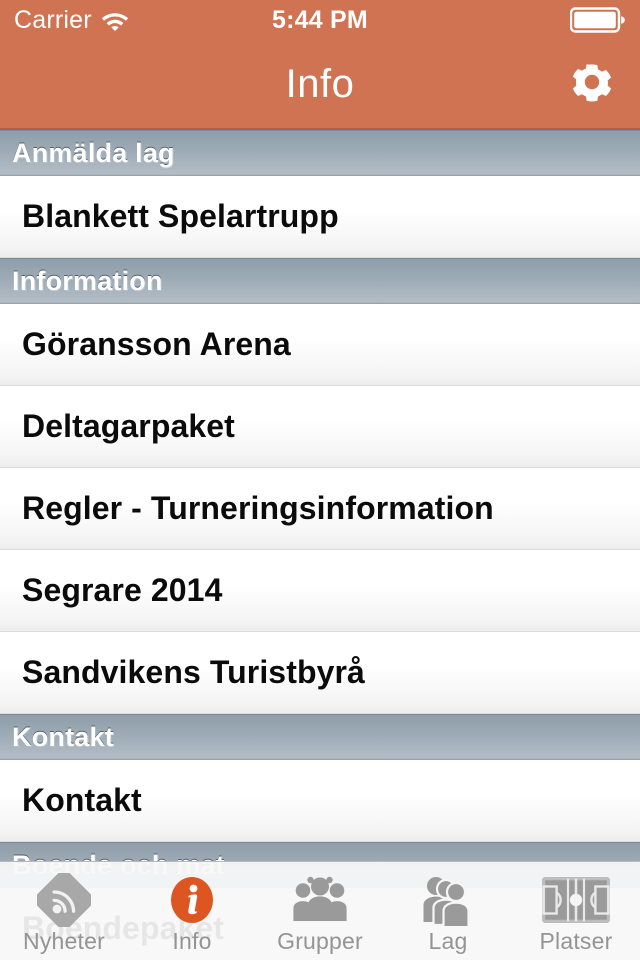 Image resolution: width=640 pixels, height=960 pixels. What do you see at coordinates (320, 941) in the screenshot?
I see `tab-label: Grupper` at bounding box center [320, 941].